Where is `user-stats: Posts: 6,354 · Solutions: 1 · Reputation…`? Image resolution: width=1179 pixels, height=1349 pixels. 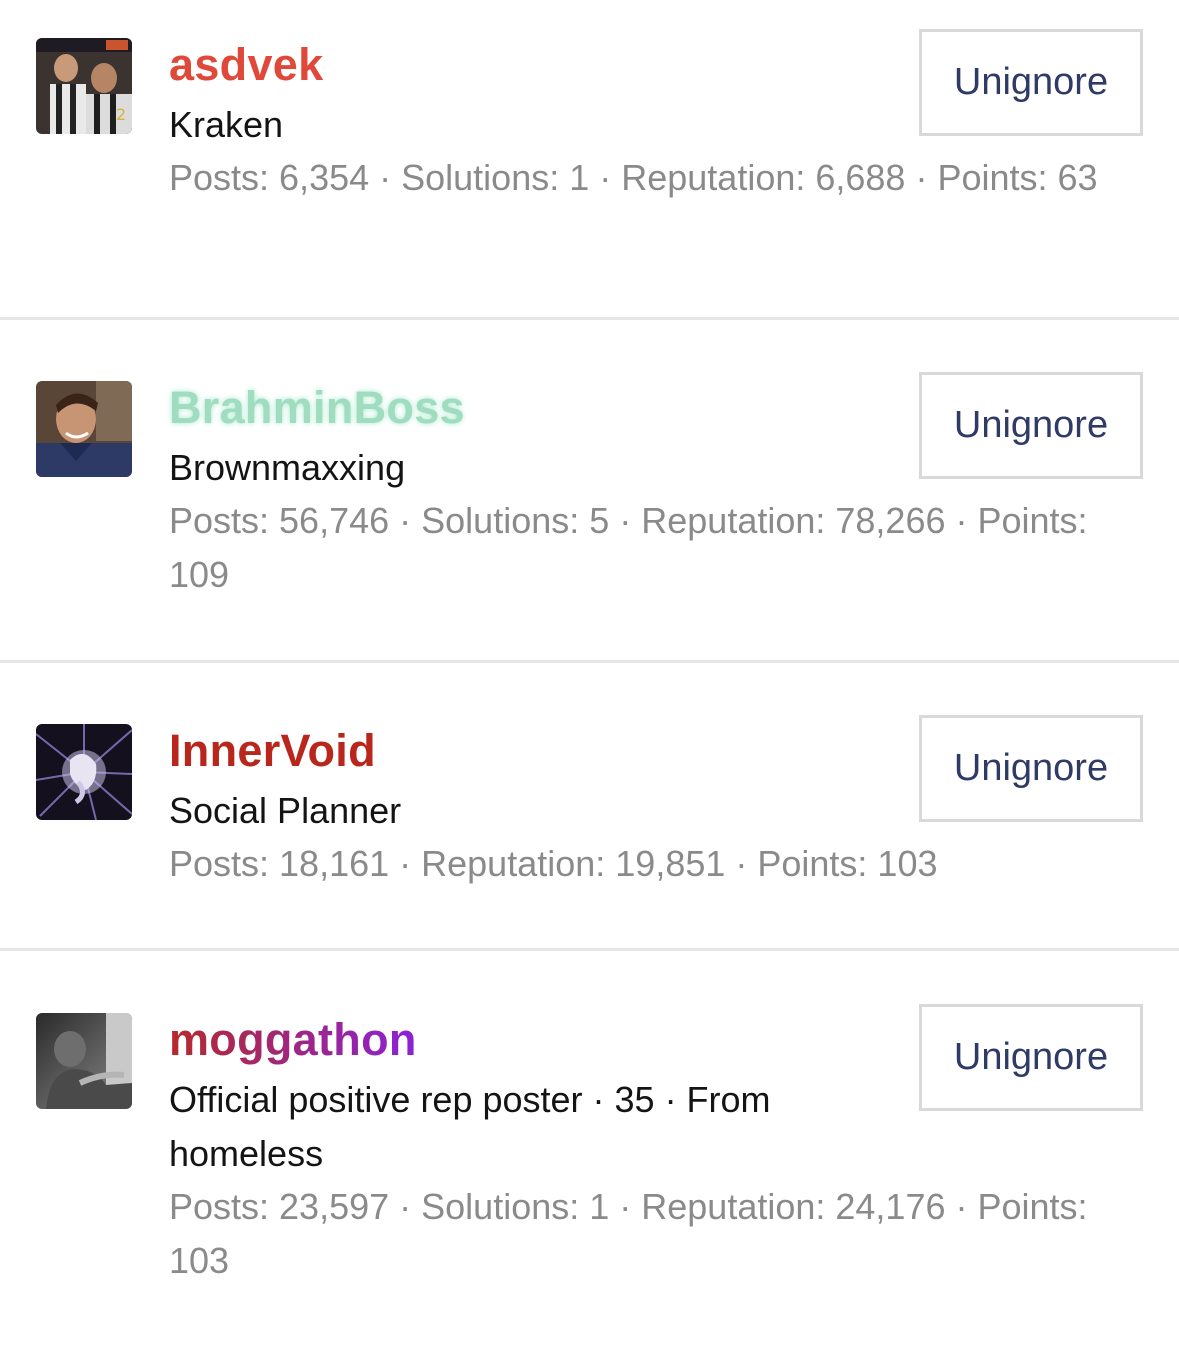 user-stats: Posts: 6,354 · Solutions: 1 · Reputation… is located at coordinates (633, 177).